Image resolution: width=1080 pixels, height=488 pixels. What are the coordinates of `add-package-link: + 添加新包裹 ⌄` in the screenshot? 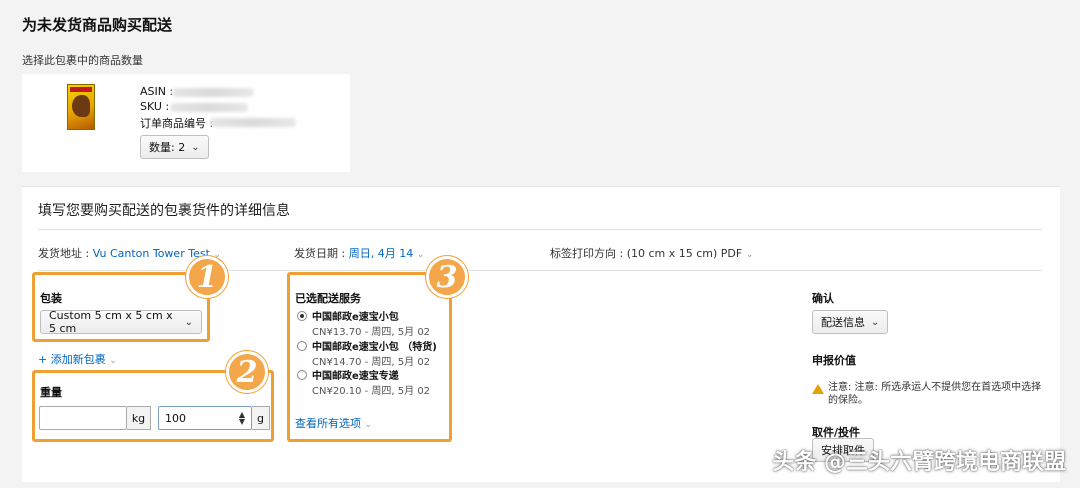 It's located at (77, 359).